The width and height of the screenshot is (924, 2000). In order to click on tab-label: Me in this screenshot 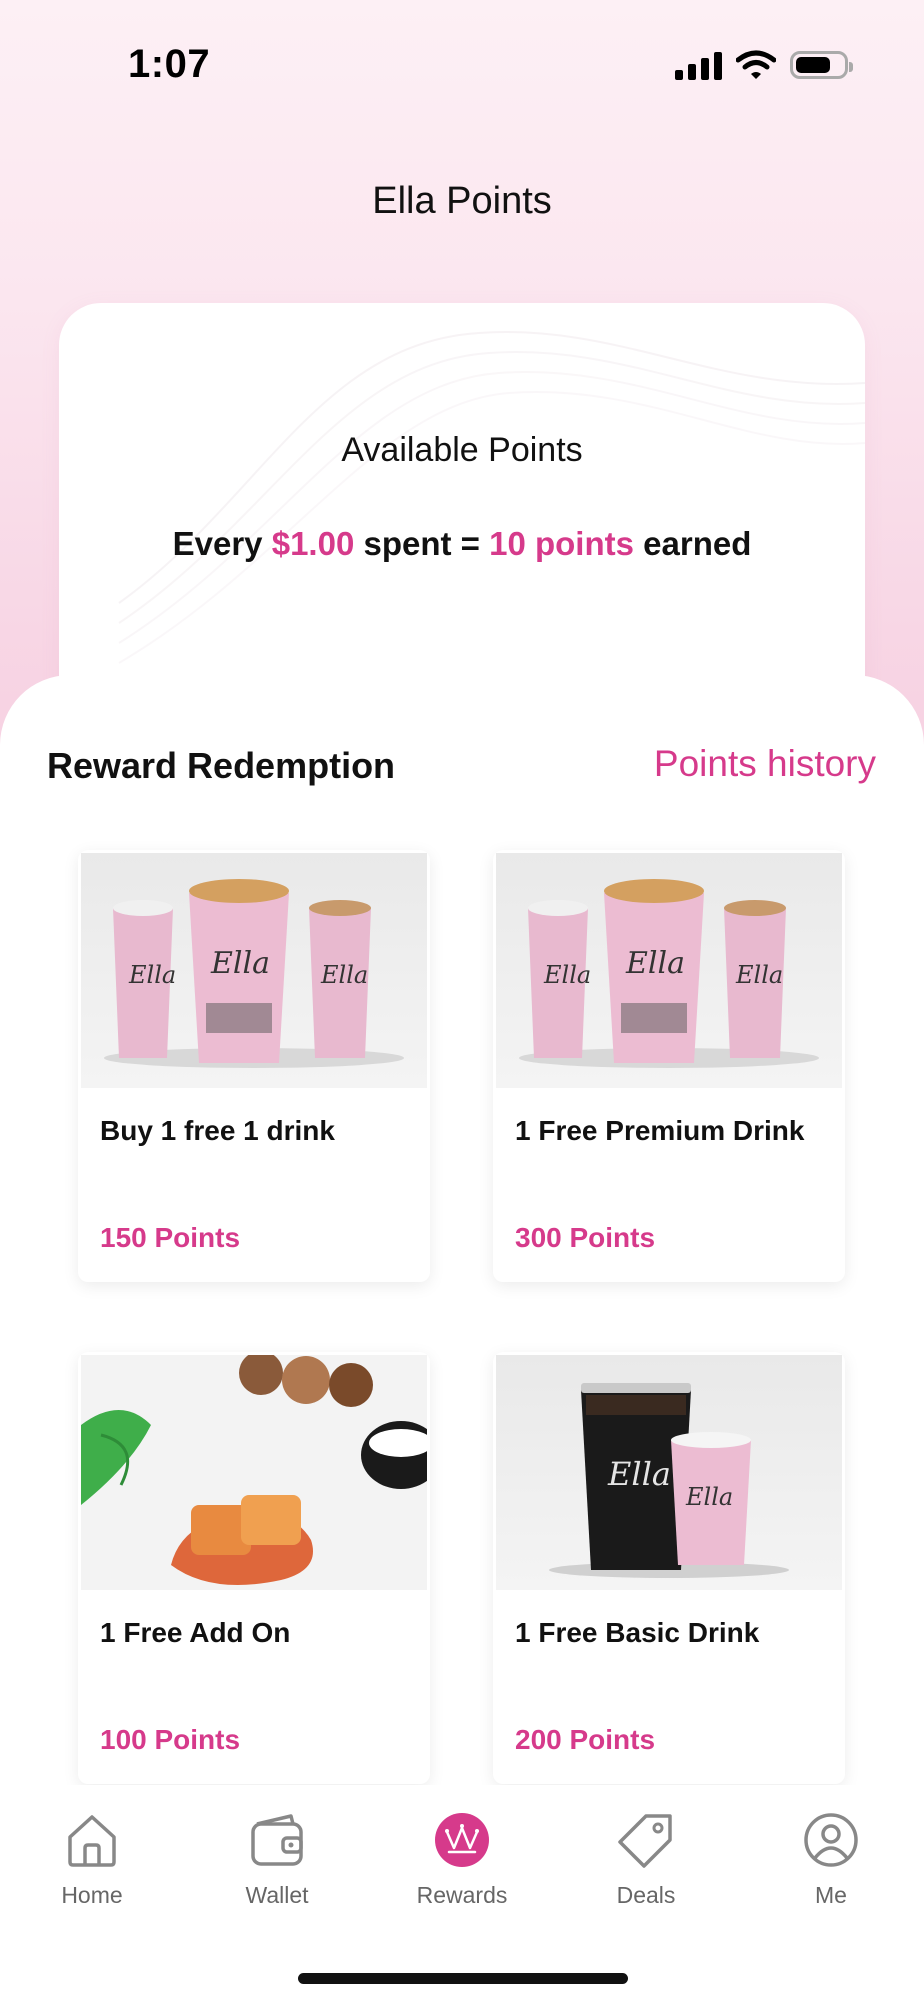, I will do `click(831, 1895)`.